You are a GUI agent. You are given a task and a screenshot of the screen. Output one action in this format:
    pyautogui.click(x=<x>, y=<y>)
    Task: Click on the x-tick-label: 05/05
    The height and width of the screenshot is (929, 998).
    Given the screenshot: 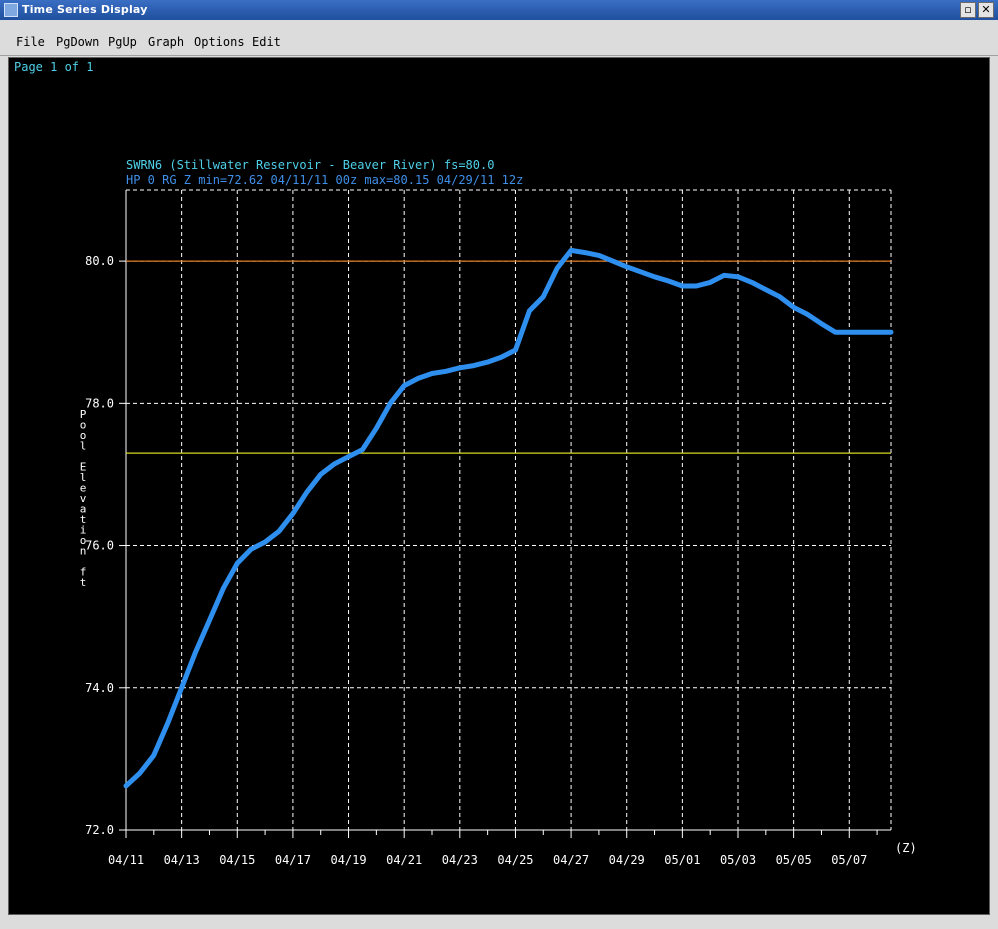 What is the action you would take?
    pyautogui.click(x=794, y=860)
    